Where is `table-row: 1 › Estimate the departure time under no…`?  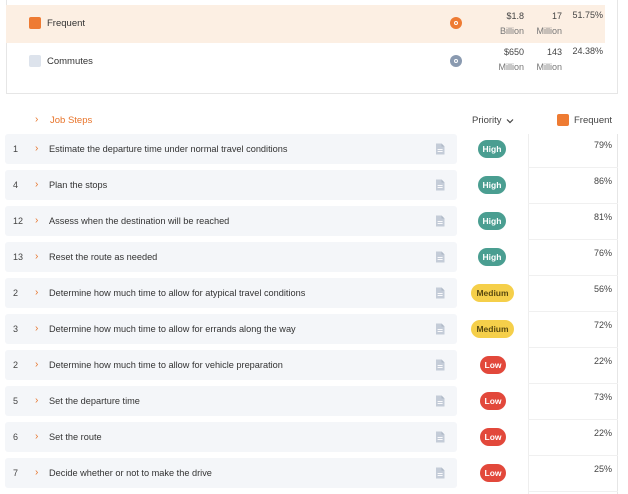 table-row: 1 › Estimate the departure time under no… is located at coordinates (314, 151).